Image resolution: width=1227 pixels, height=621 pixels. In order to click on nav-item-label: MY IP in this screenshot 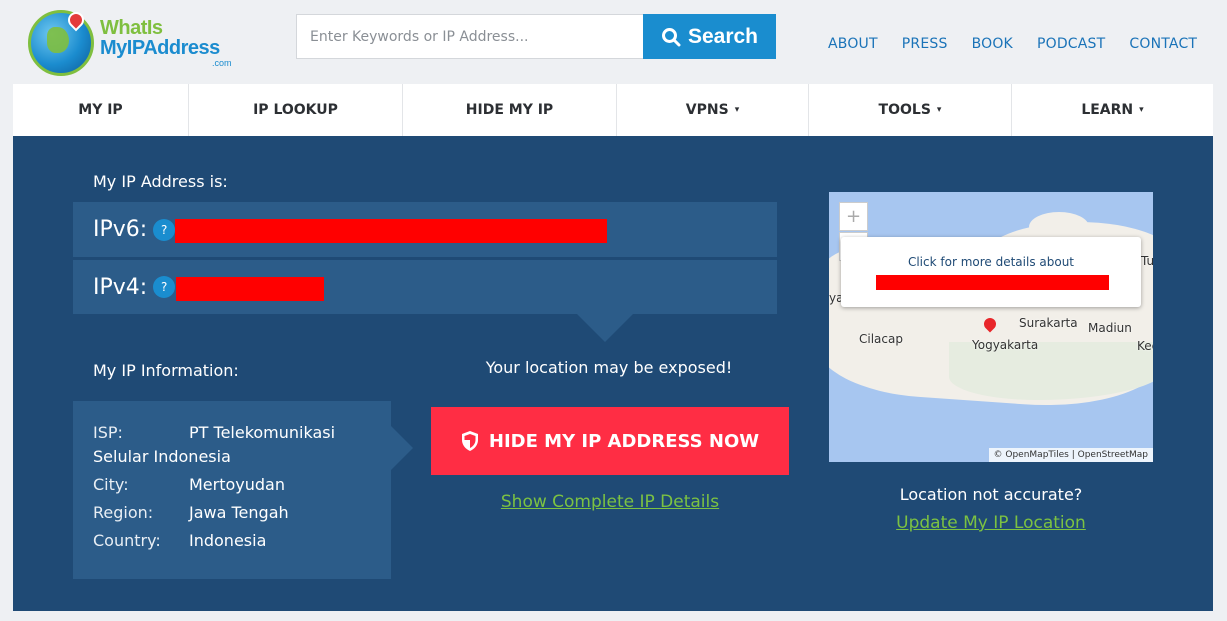, I will do `click(100, 110)`.